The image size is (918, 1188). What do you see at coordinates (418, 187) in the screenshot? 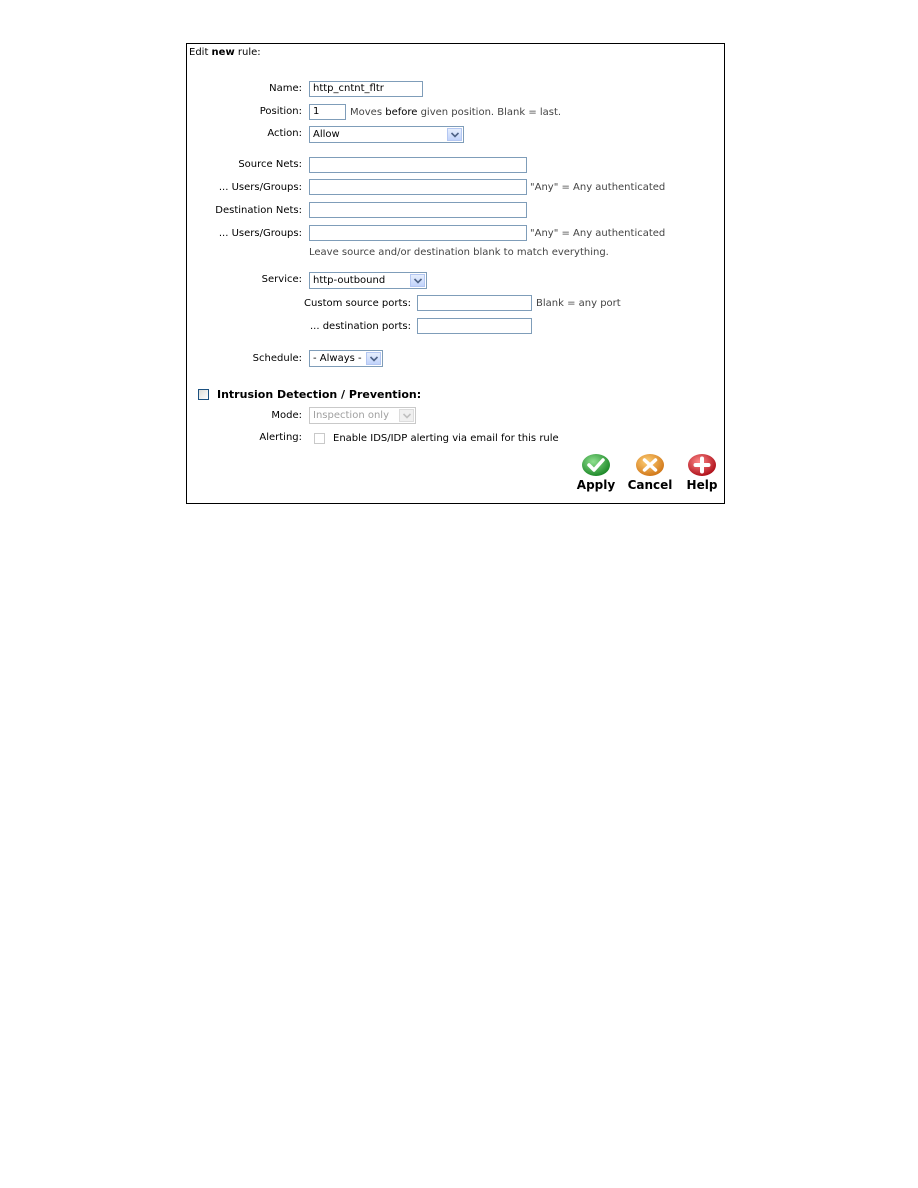
I see `source-users-input` at bounding box center [418, 187].